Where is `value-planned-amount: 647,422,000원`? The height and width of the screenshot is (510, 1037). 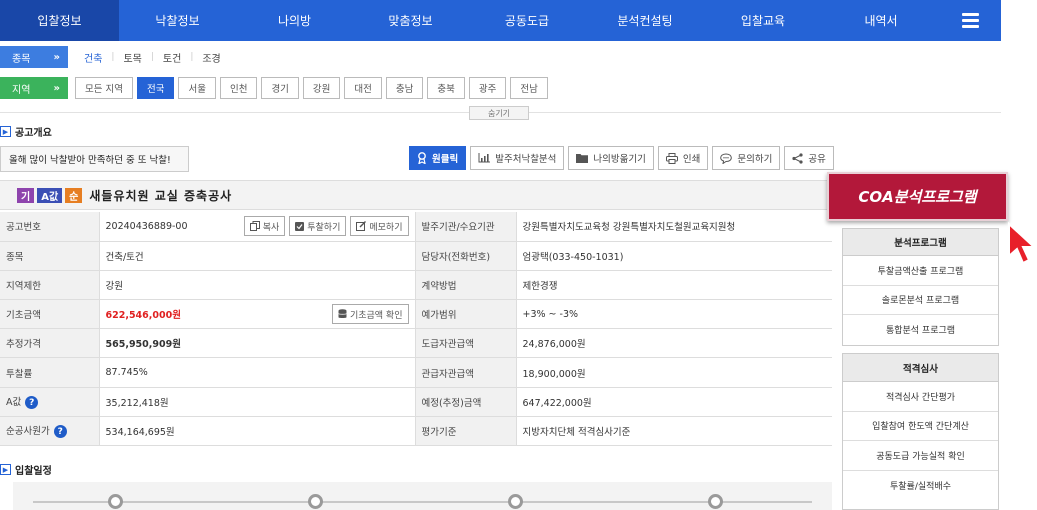 value-planned-amount: 647,422,000원 is located at coordinates (674, 402).